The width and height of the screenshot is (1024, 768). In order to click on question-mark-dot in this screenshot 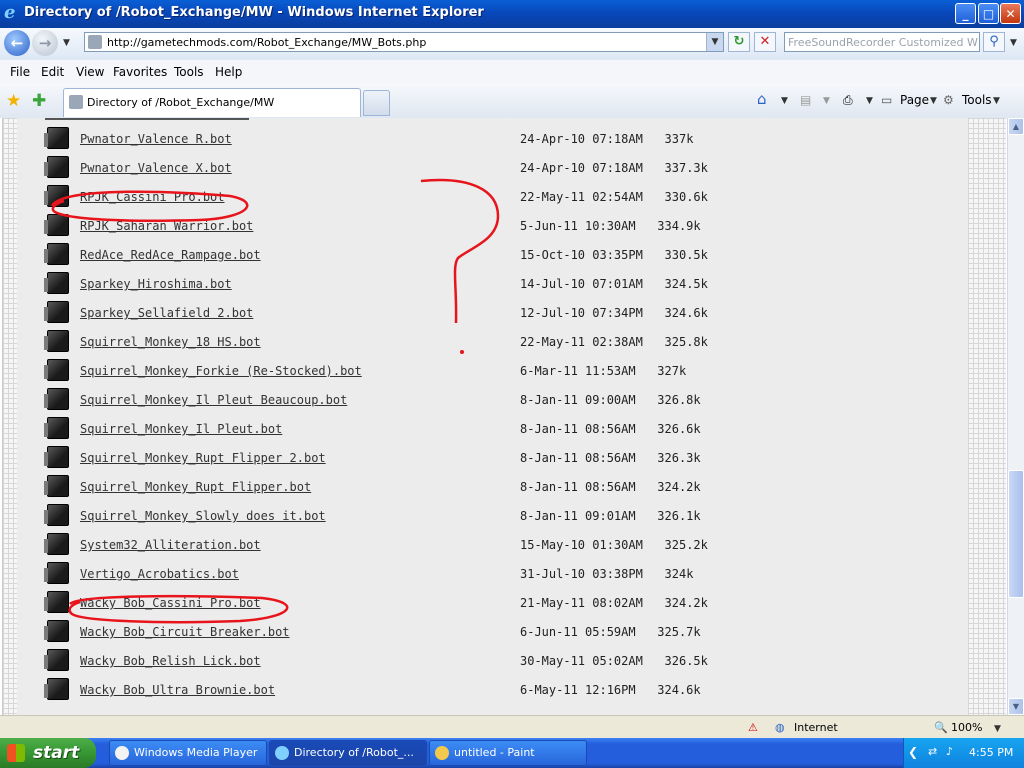, I will do `click(462, 352)`.